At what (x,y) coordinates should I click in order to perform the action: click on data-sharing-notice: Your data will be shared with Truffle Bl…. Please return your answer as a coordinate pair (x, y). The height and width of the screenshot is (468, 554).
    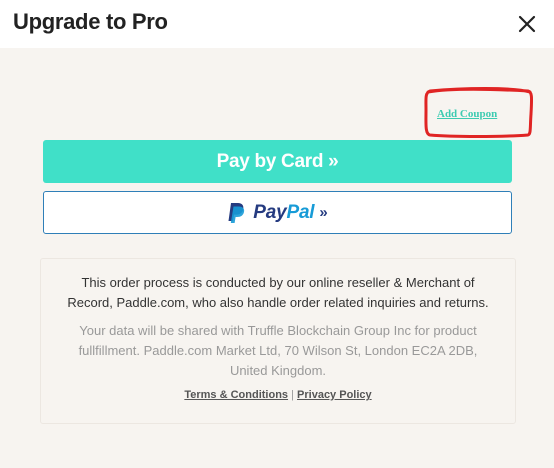
    Looking at the image, I should click on (278, 350).